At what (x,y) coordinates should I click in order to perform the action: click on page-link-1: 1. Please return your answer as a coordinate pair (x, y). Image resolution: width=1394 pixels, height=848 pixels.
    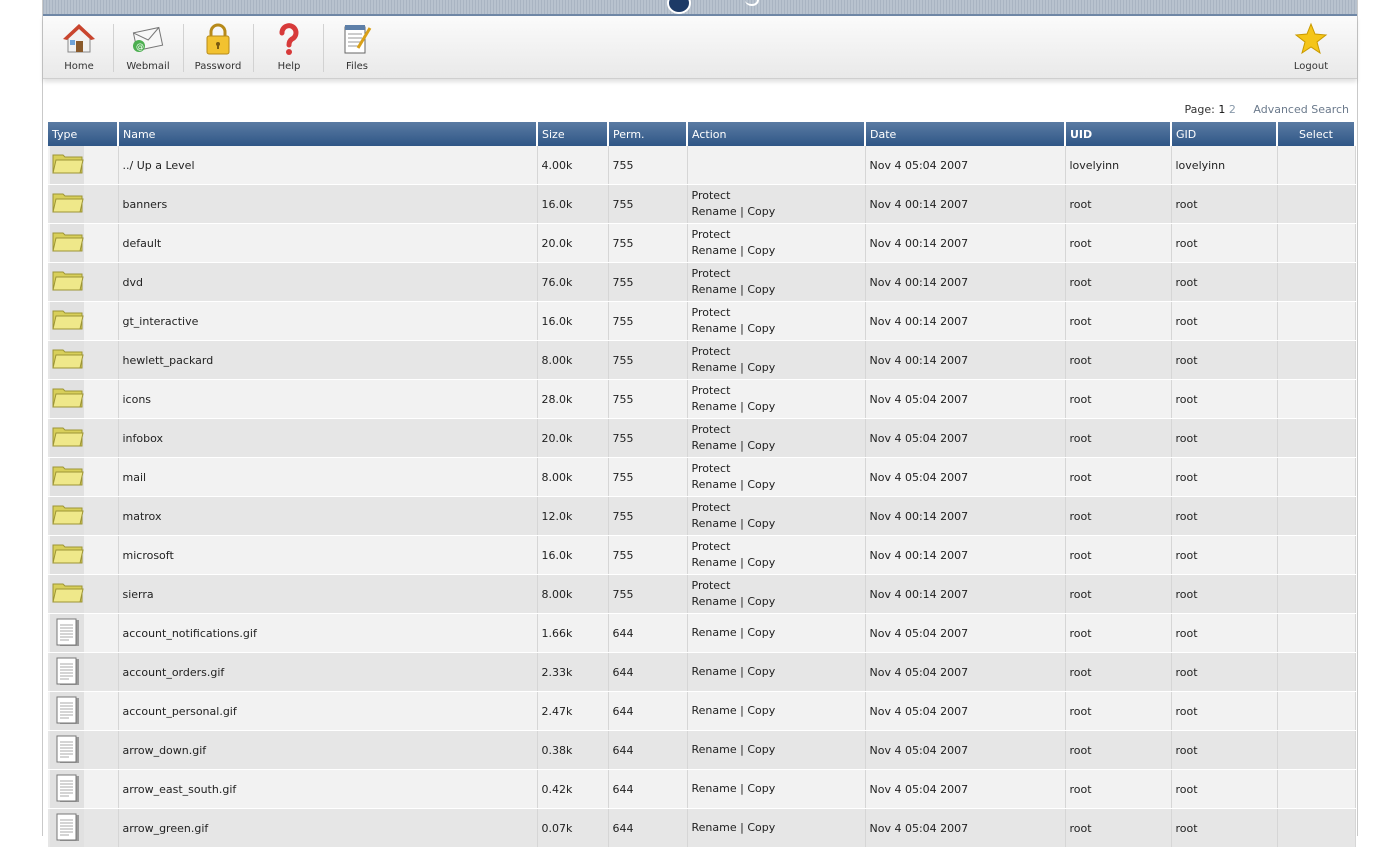
    Looking at the image, I should click on (1221, 109).